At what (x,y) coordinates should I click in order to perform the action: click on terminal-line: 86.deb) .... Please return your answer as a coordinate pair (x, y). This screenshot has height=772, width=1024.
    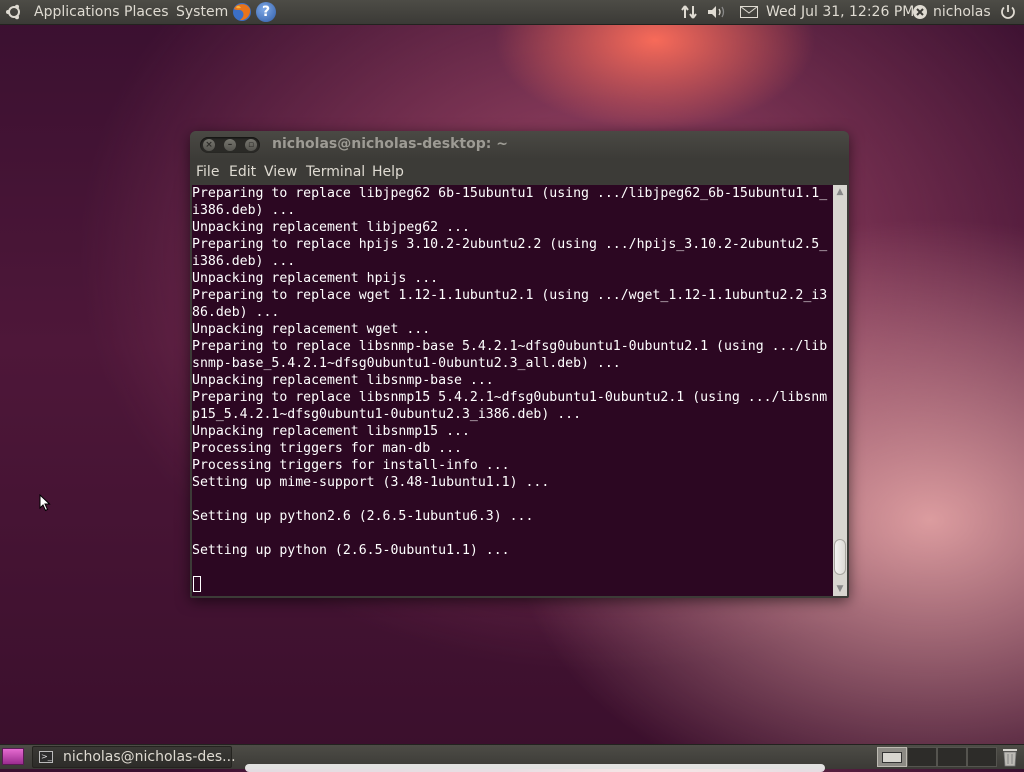
    Looking at the image, I should click on (236, 312).